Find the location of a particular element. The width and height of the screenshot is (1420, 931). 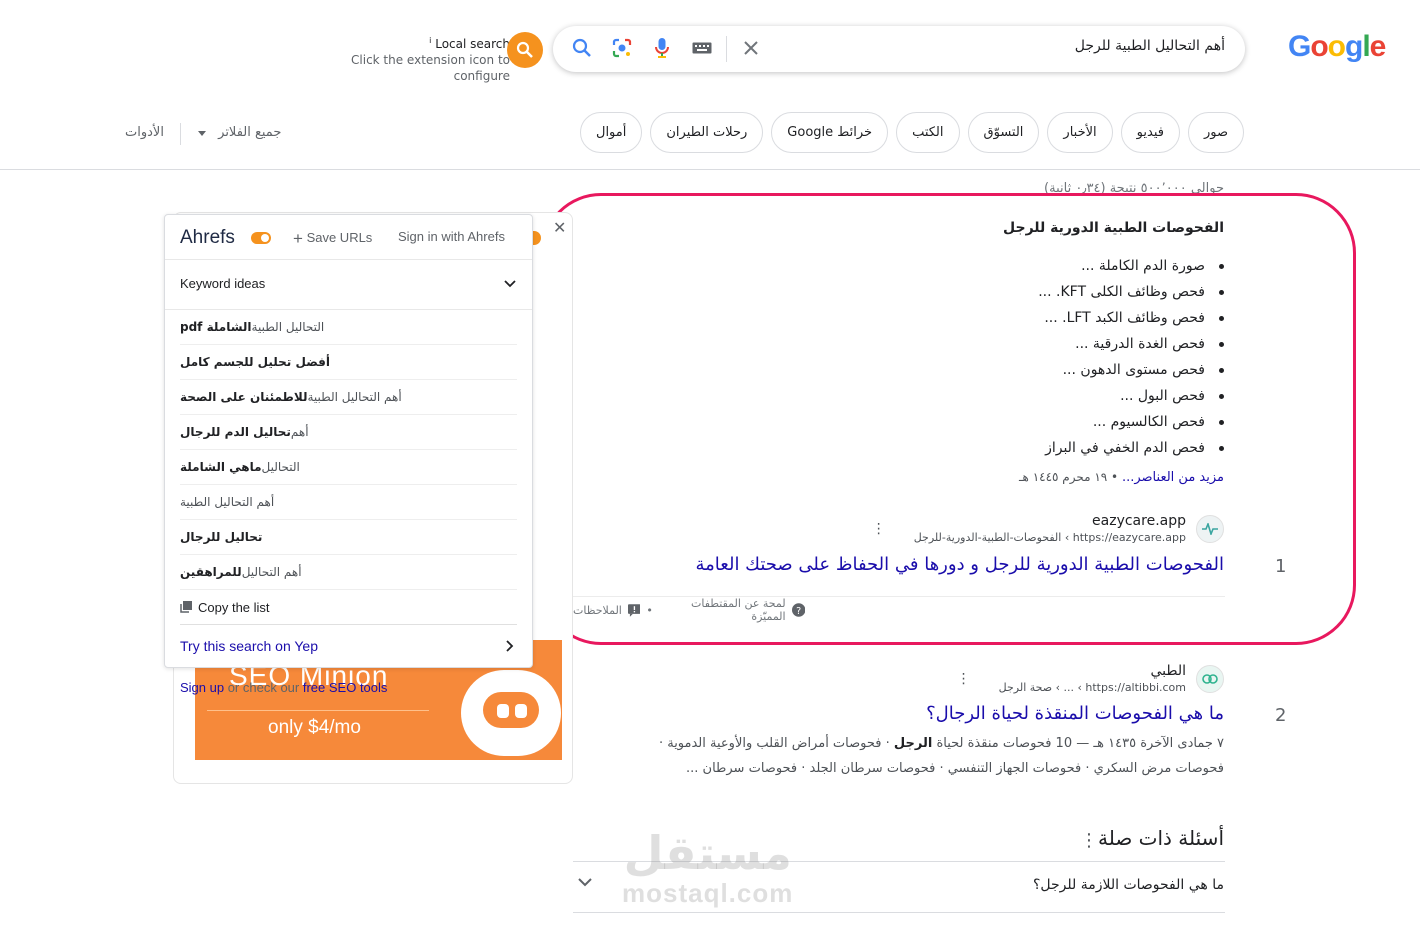

keyboard-icon is located at coordinates (702, 48).